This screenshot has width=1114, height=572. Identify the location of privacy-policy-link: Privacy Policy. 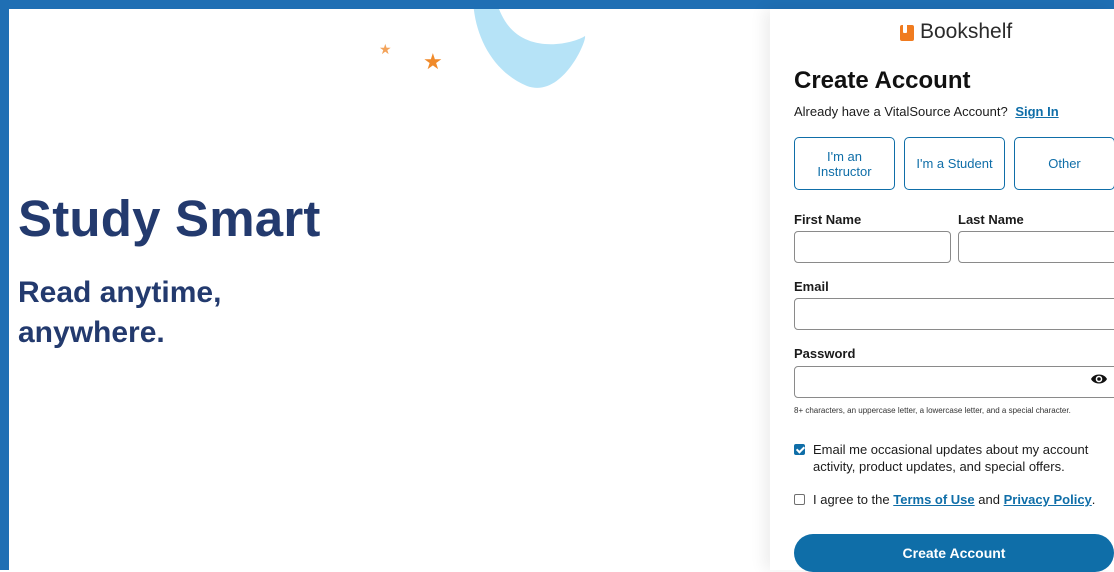
(1048, 499).